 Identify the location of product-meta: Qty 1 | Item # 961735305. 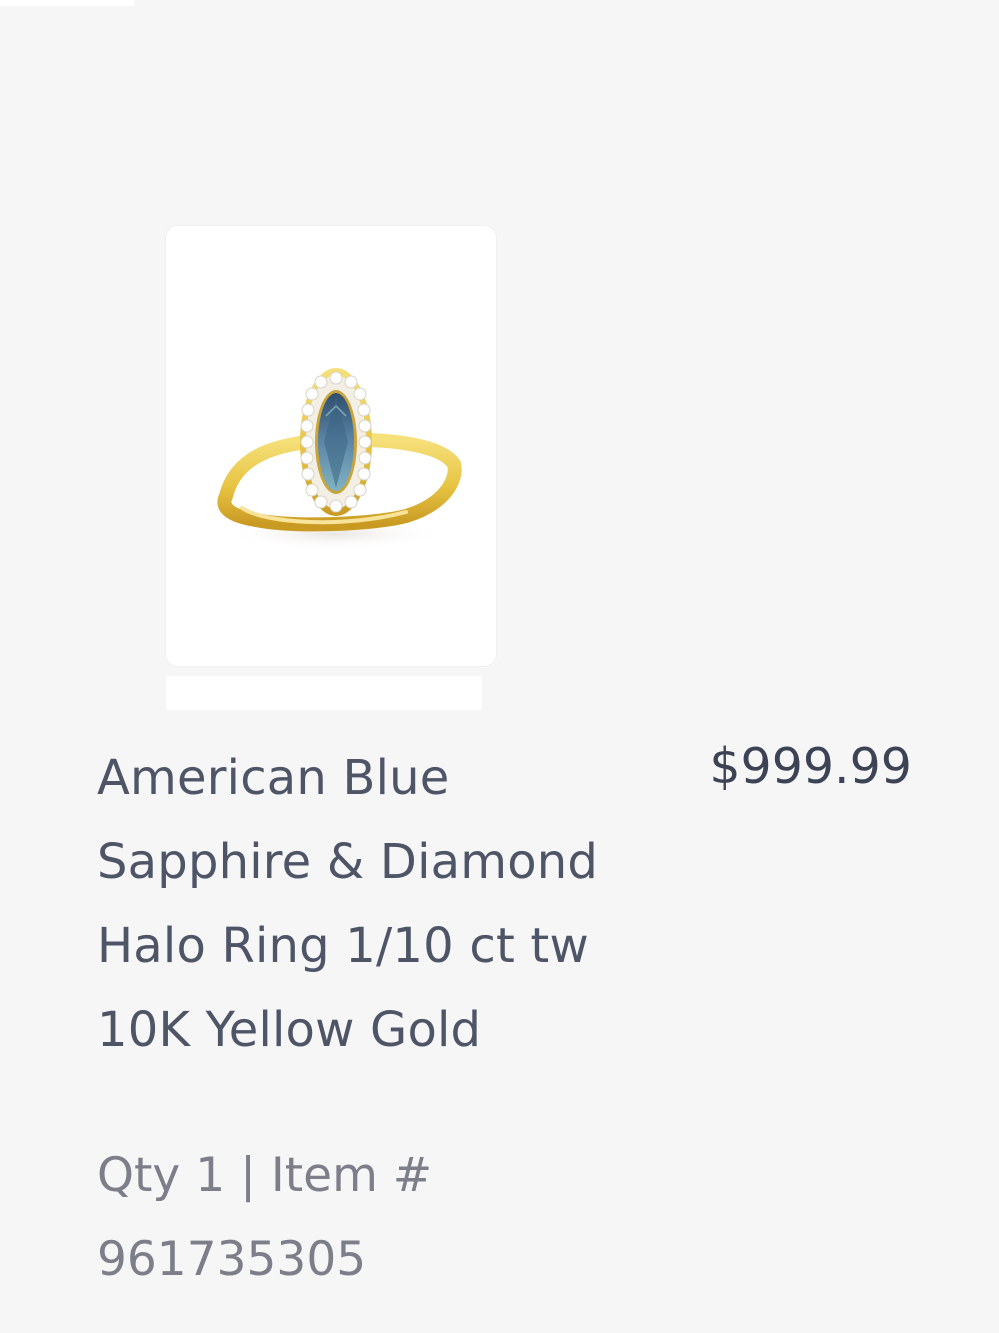
(357, 1218).